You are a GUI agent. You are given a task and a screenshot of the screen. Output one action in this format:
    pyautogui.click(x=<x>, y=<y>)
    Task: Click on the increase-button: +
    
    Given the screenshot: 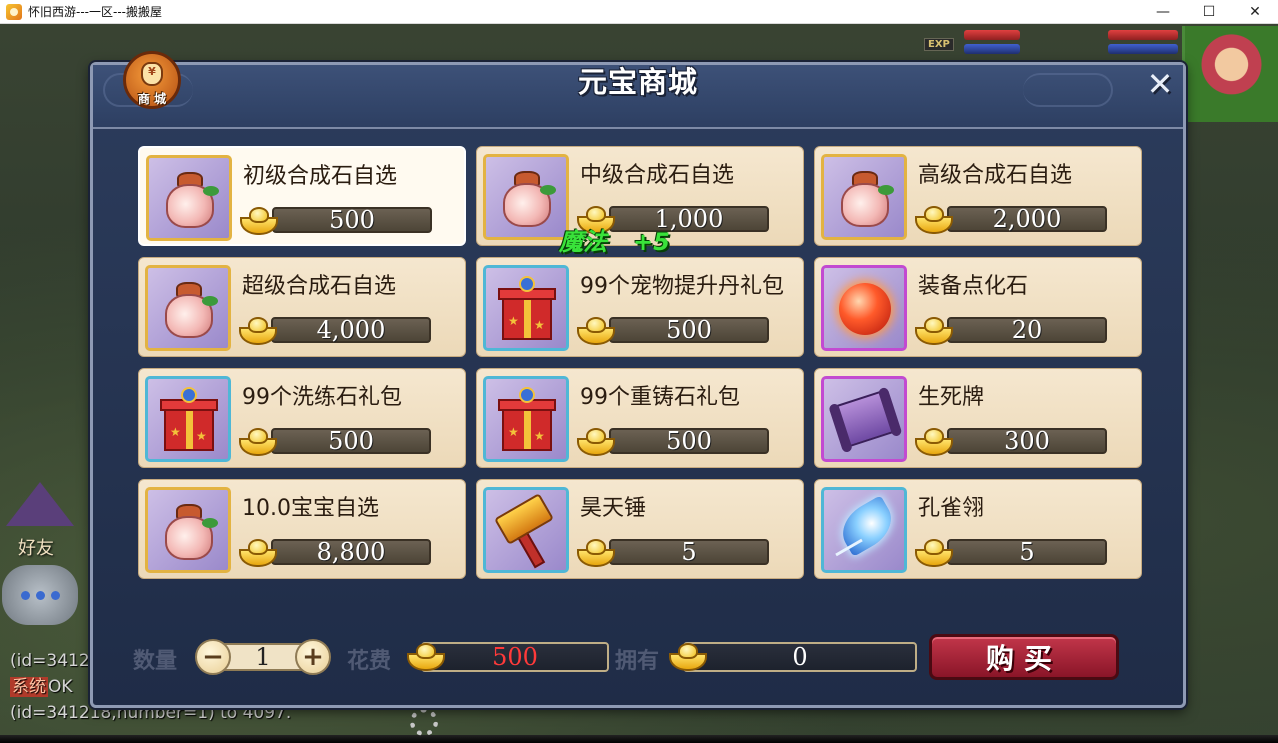 What is the action you would take?
    pyautogui.click(x=313, y=657)
    